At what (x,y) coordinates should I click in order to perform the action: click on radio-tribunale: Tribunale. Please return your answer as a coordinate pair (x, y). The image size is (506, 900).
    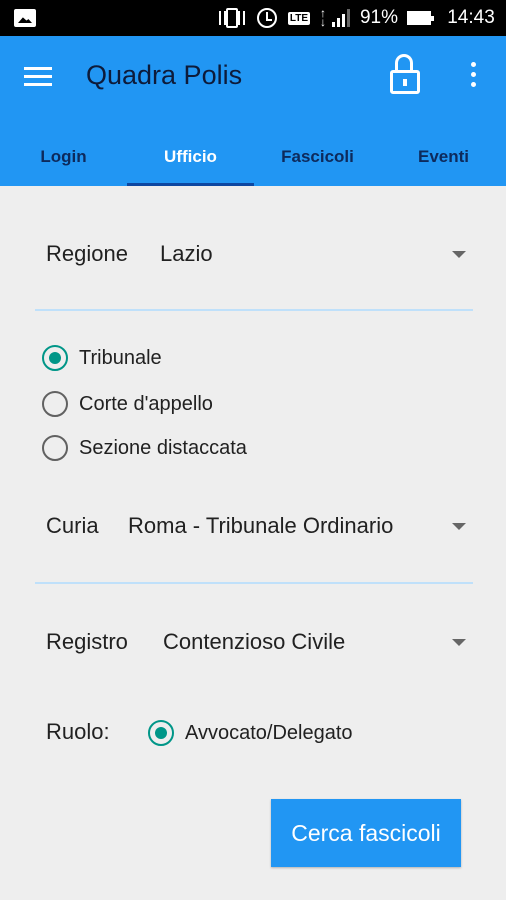
    Looking at the image, I should click on (102, 358).